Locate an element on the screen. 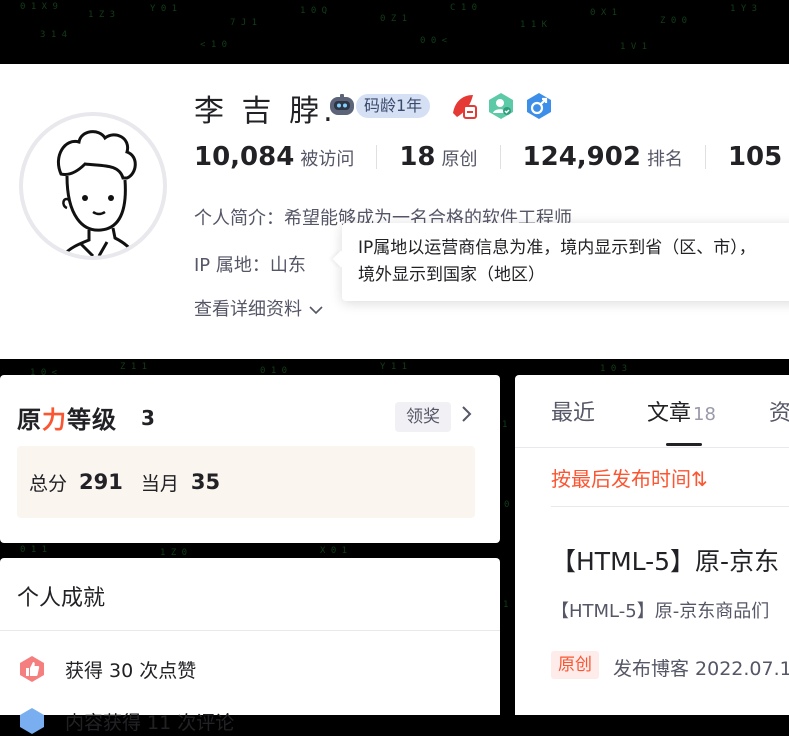 This screenshot has height=736, width=789. claim-reward-button: 领奖 is located at coordinates (423, 417).